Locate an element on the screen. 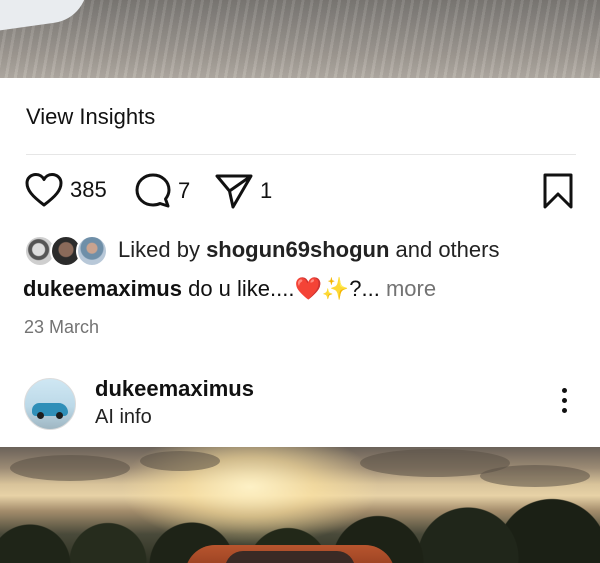 The image size is (600, 563). save-button is located at coordinates (558, 191).